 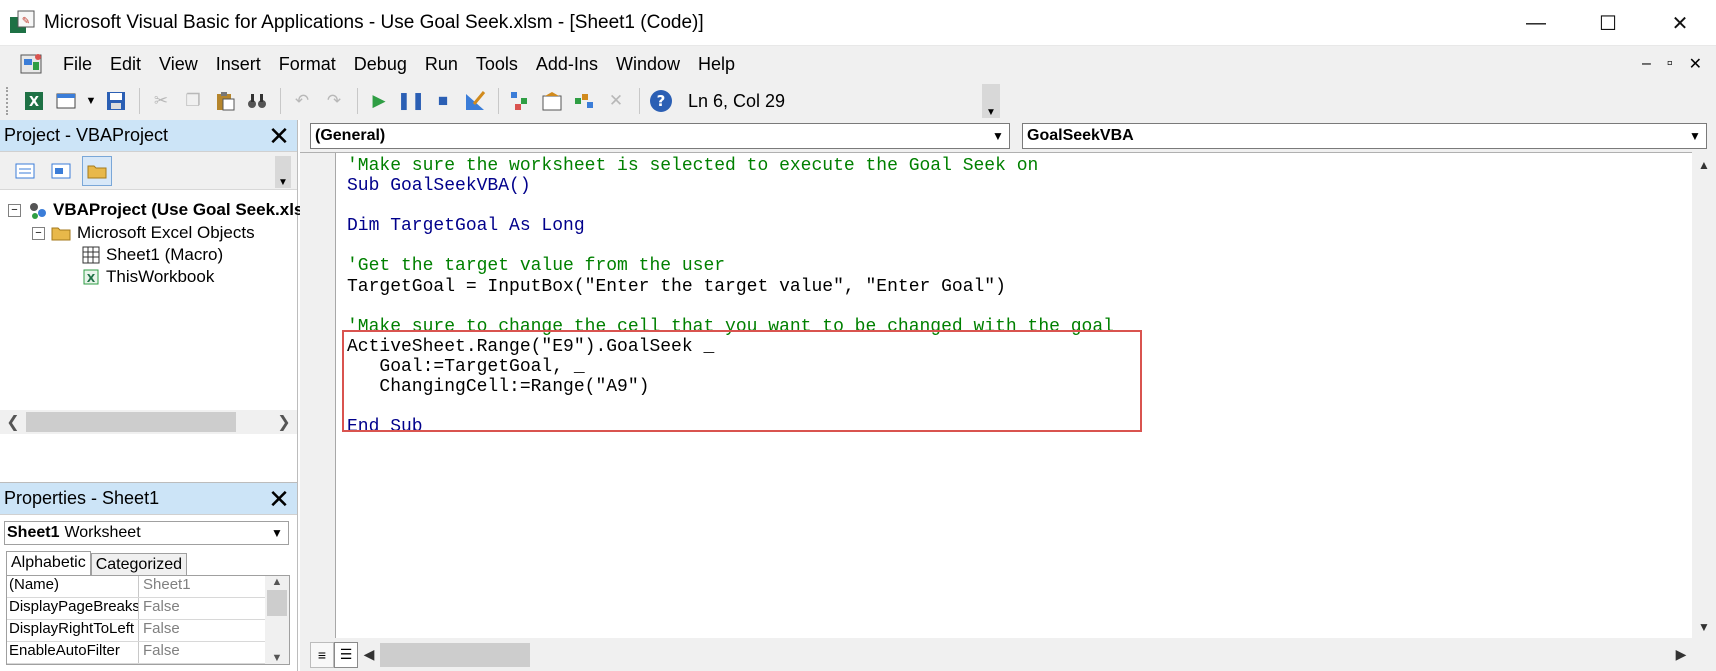 What do you see at coordinates (161, 101) in the screenshot?
I see `cut-icon: ✂` at bounding box center [161, 101].